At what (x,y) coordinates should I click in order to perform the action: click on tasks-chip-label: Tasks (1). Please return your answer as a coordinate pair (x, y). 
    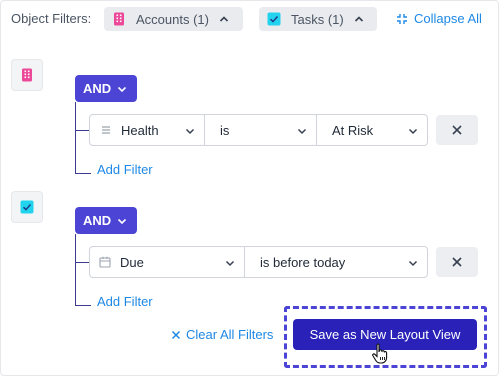
    Looking at the image, I should click on (317, 19).